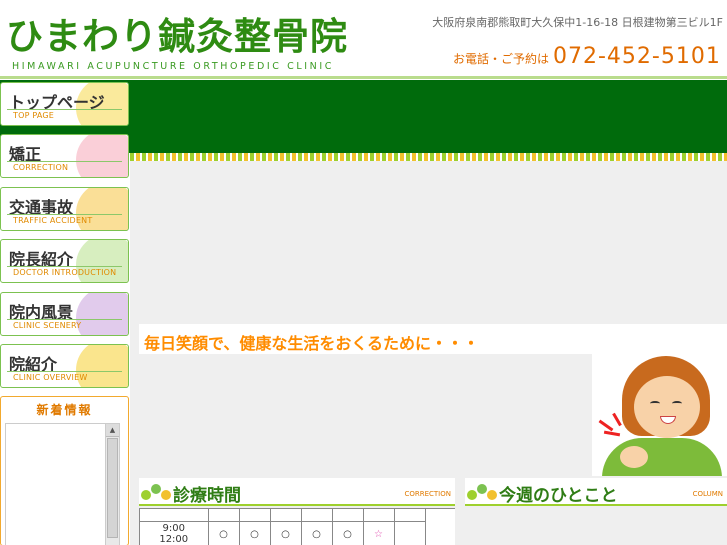 The image size is (727, 545). What do you see at coordinates (558, 496) in the screenshot?
I see `section-title: 今週のひとこと` at bounding box center [558, 496].